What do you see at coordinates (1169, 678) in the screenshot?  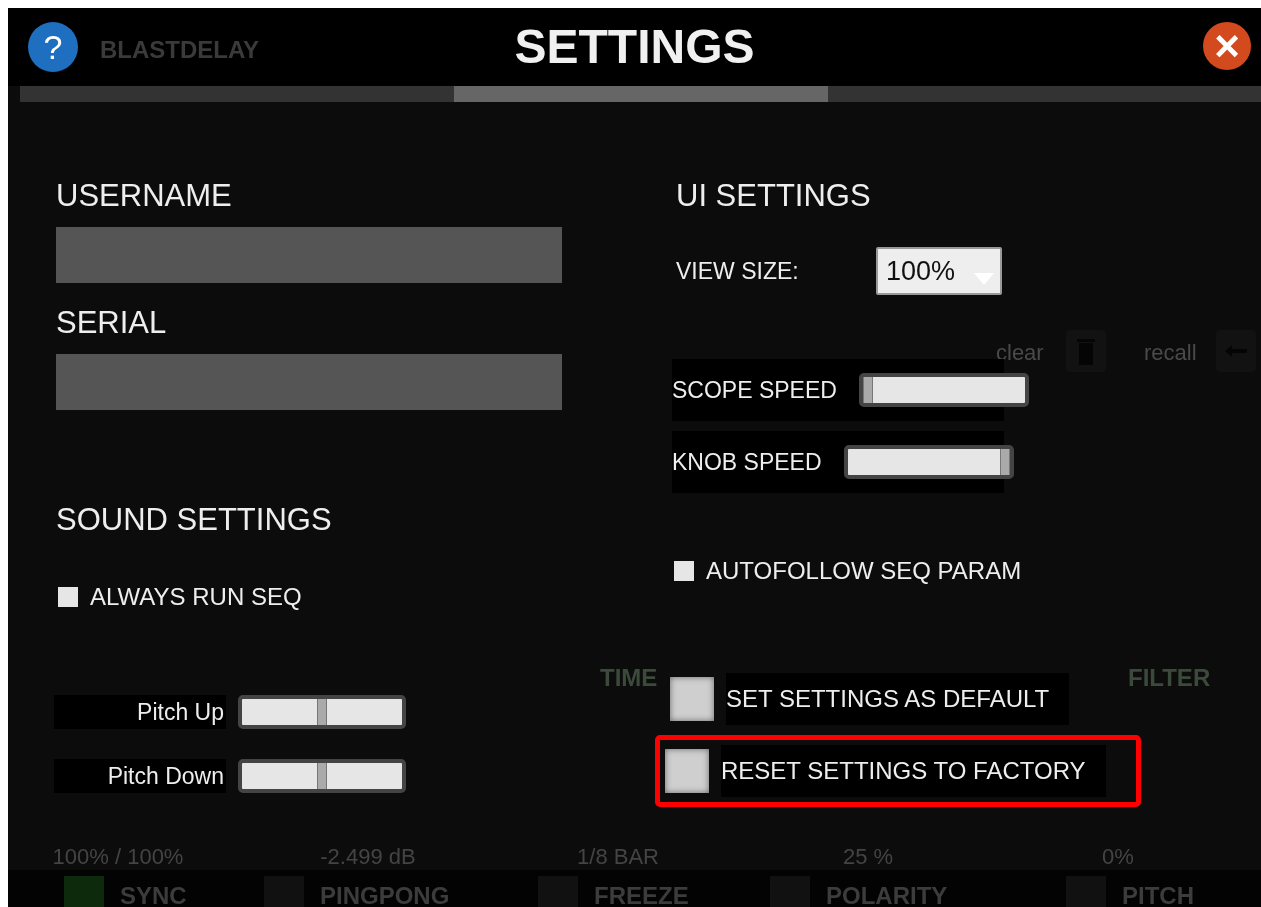 I see `section-label: FILTER` at bounding box center [1169, 678].